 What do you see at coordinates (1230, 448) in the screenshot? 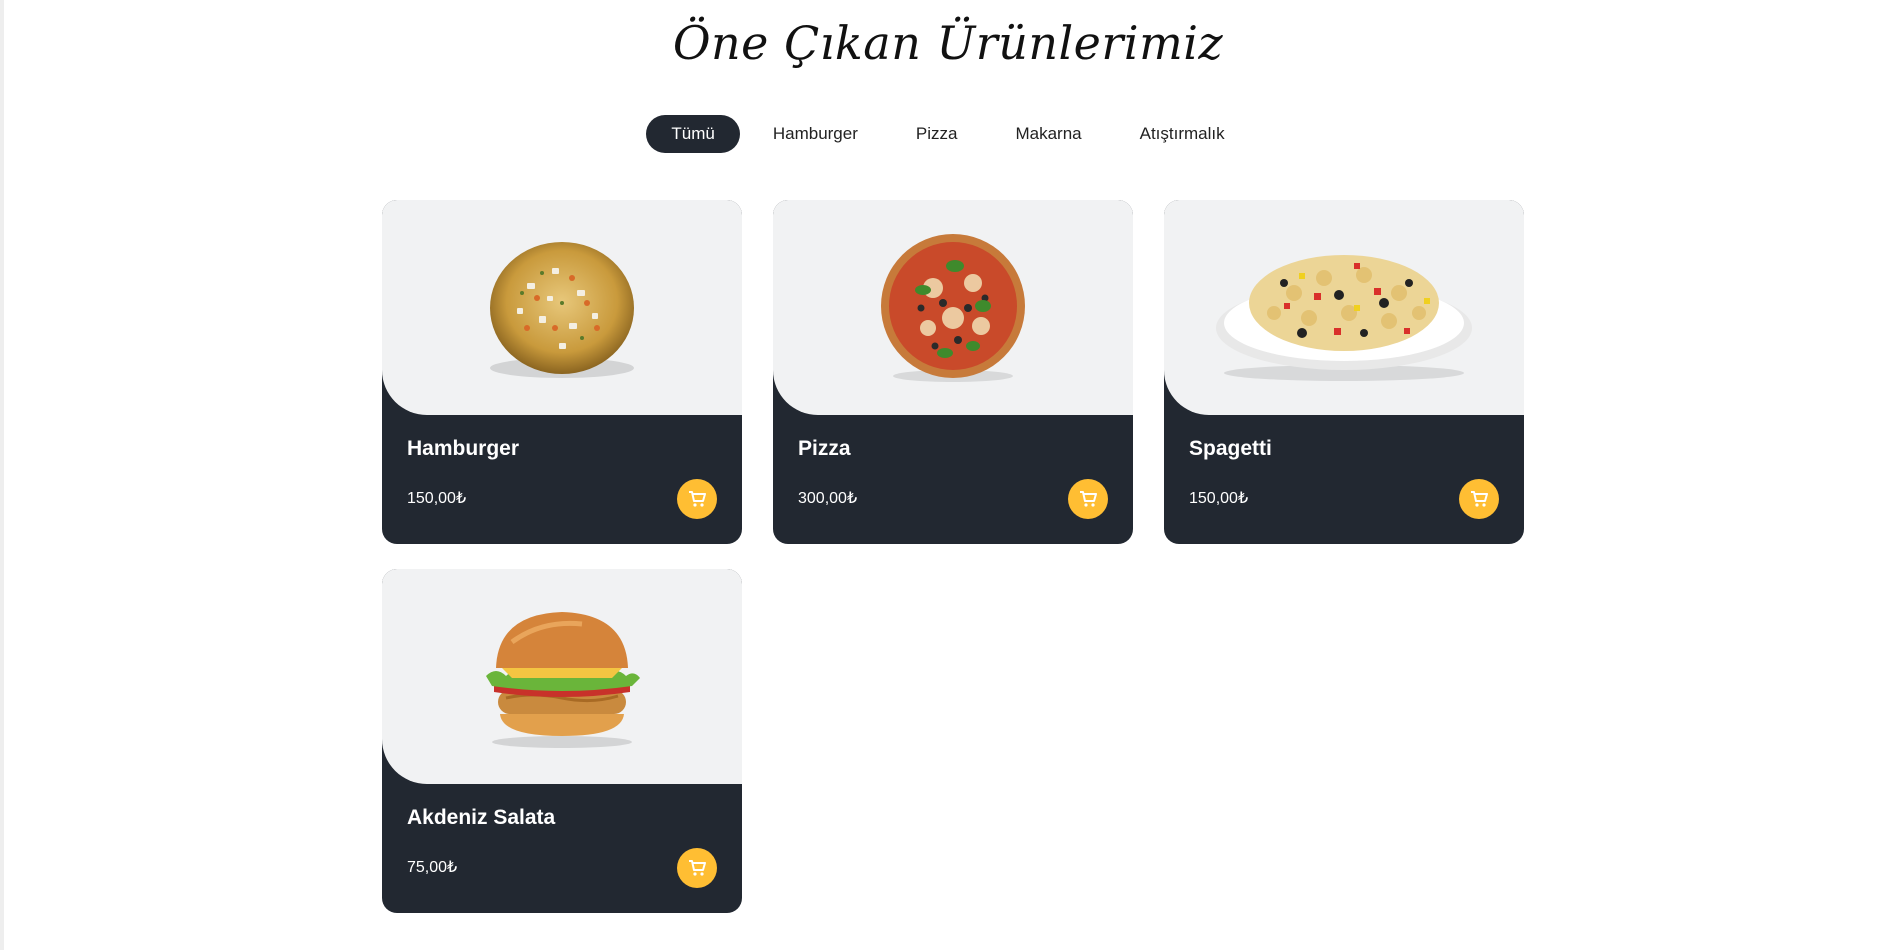
I see `product-name: Spagetti` at bounding box center [1230, 448].